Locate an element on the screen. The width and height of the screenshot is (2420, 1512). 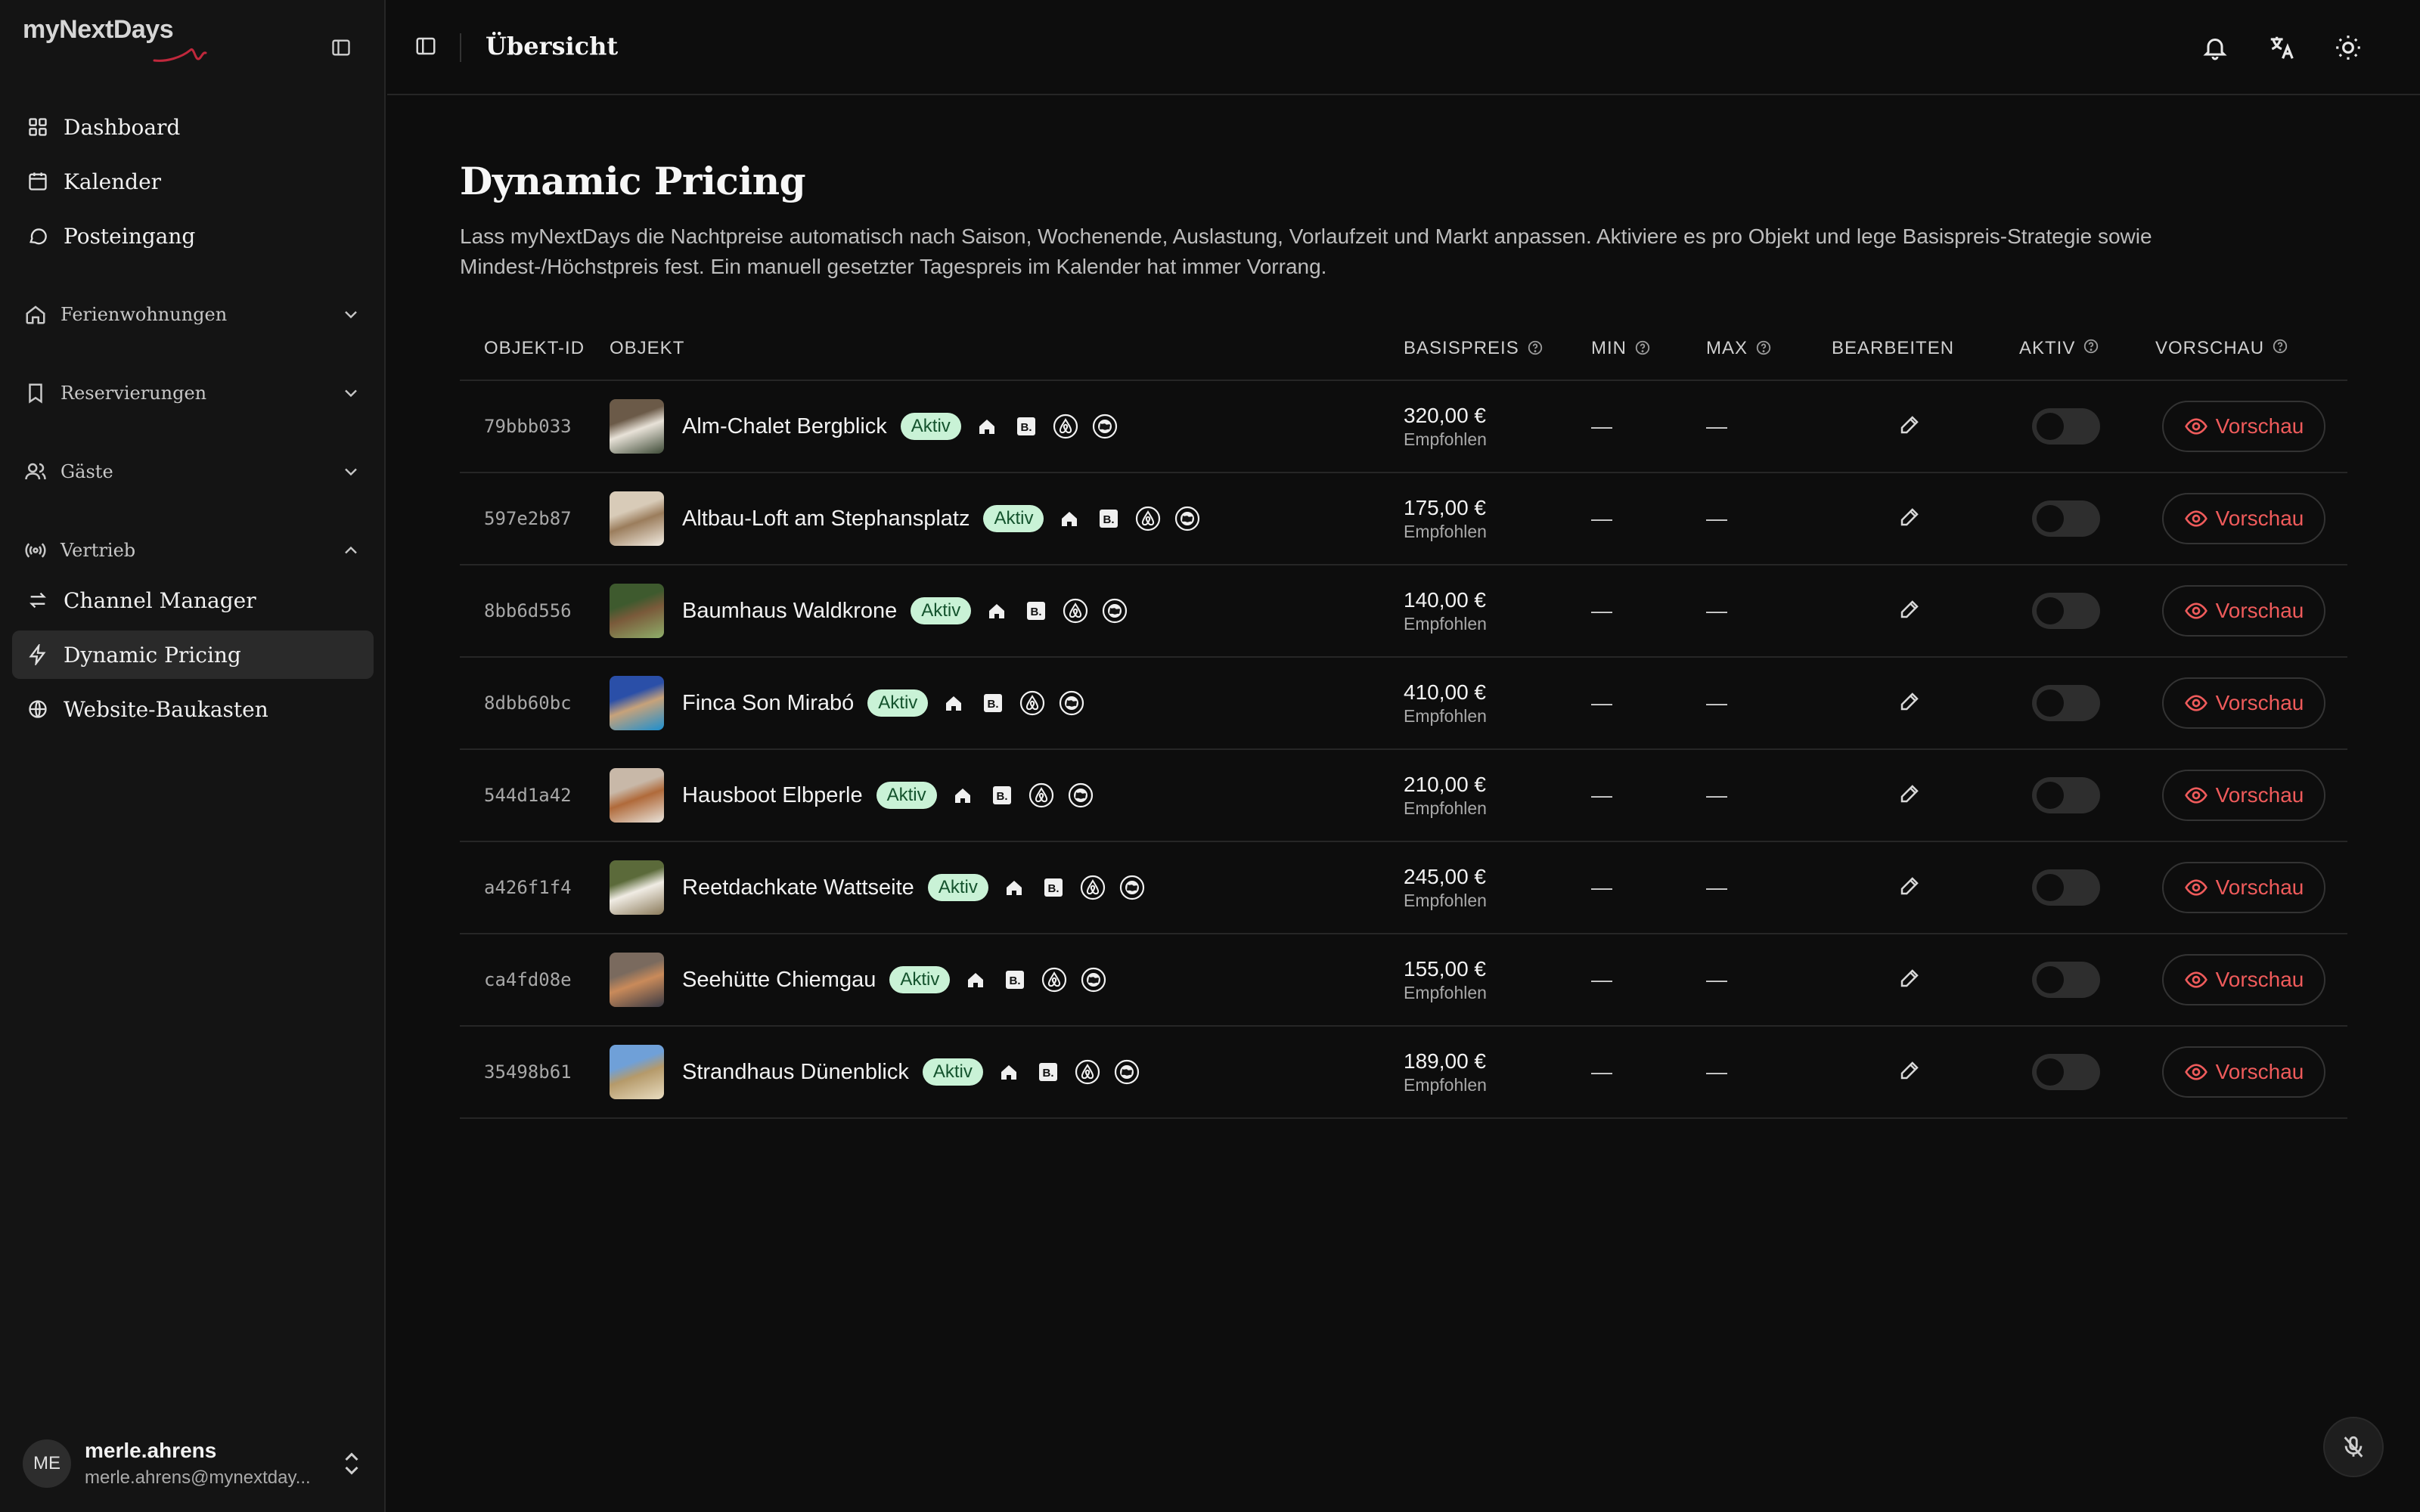
object-name: Altbau-Loft am Stephansplatz is located at coordinates (826, 519).